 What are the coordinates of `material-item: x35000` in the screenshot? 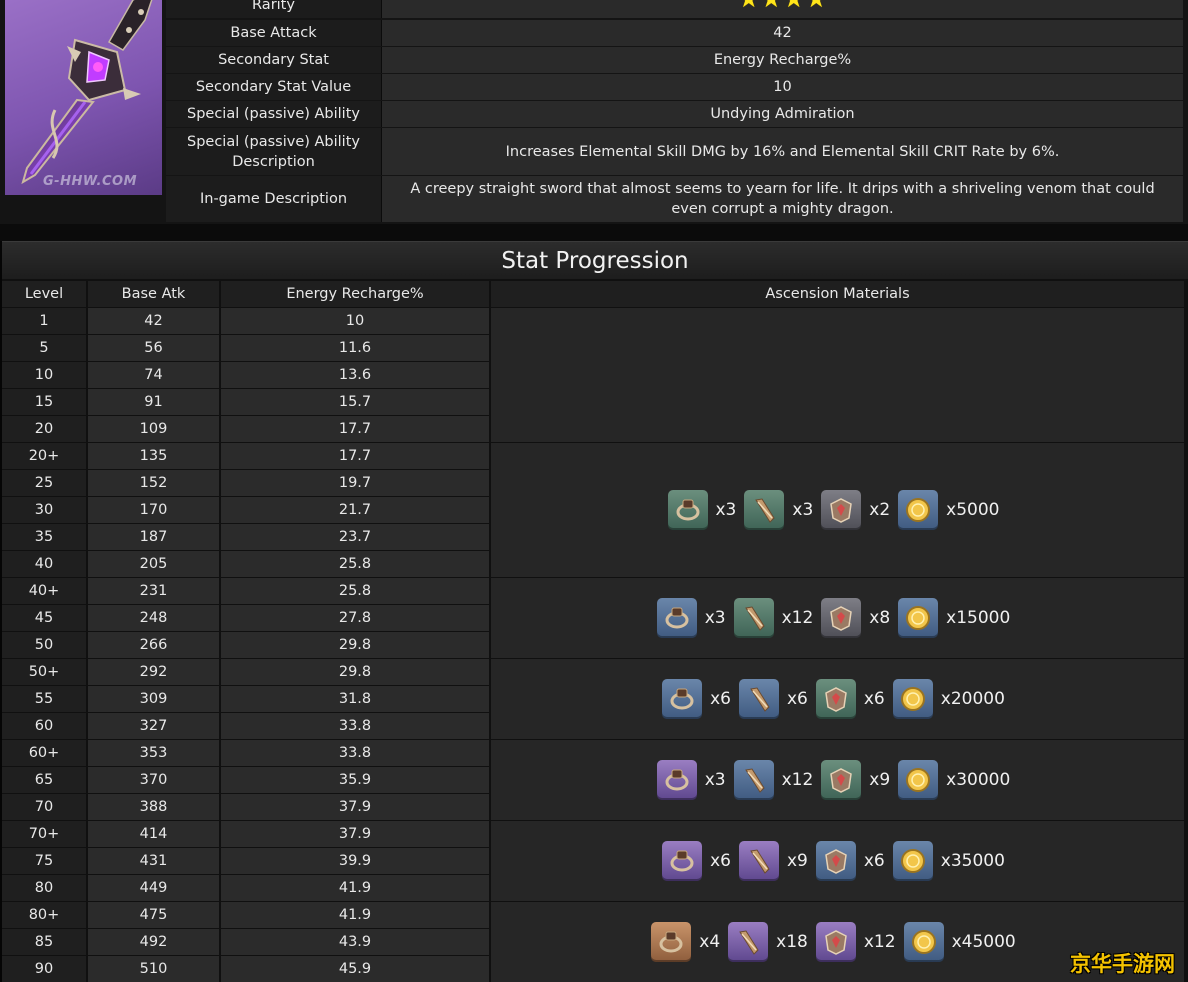 It's located at (948, 861).